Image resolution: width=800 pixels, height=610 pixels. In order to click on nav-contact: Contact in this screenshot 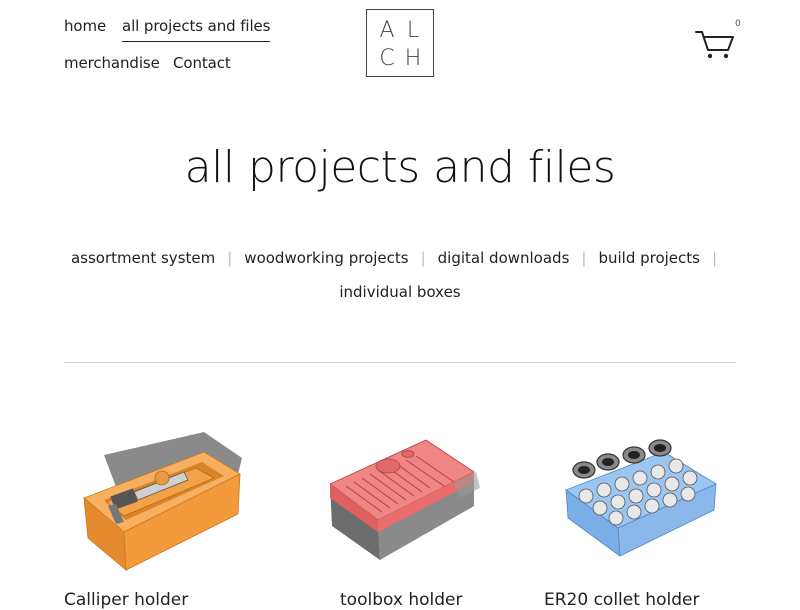, I will do `click(202, 63)`.